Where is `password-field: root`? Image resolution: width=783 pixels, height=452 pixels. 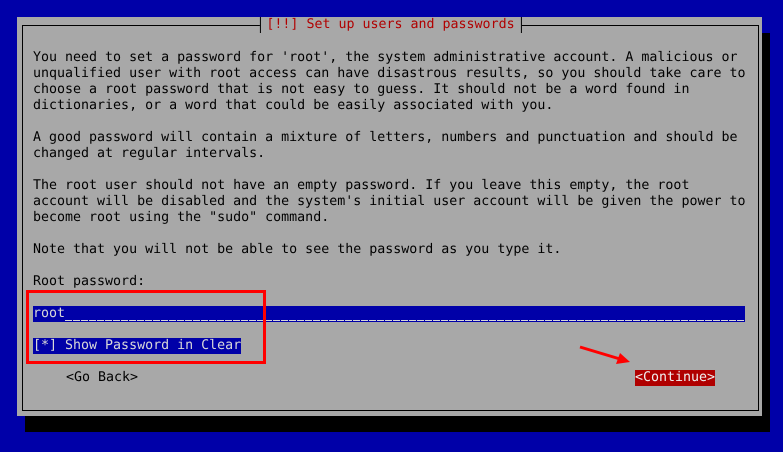
password-field: root is located at coordinates (389, 314).